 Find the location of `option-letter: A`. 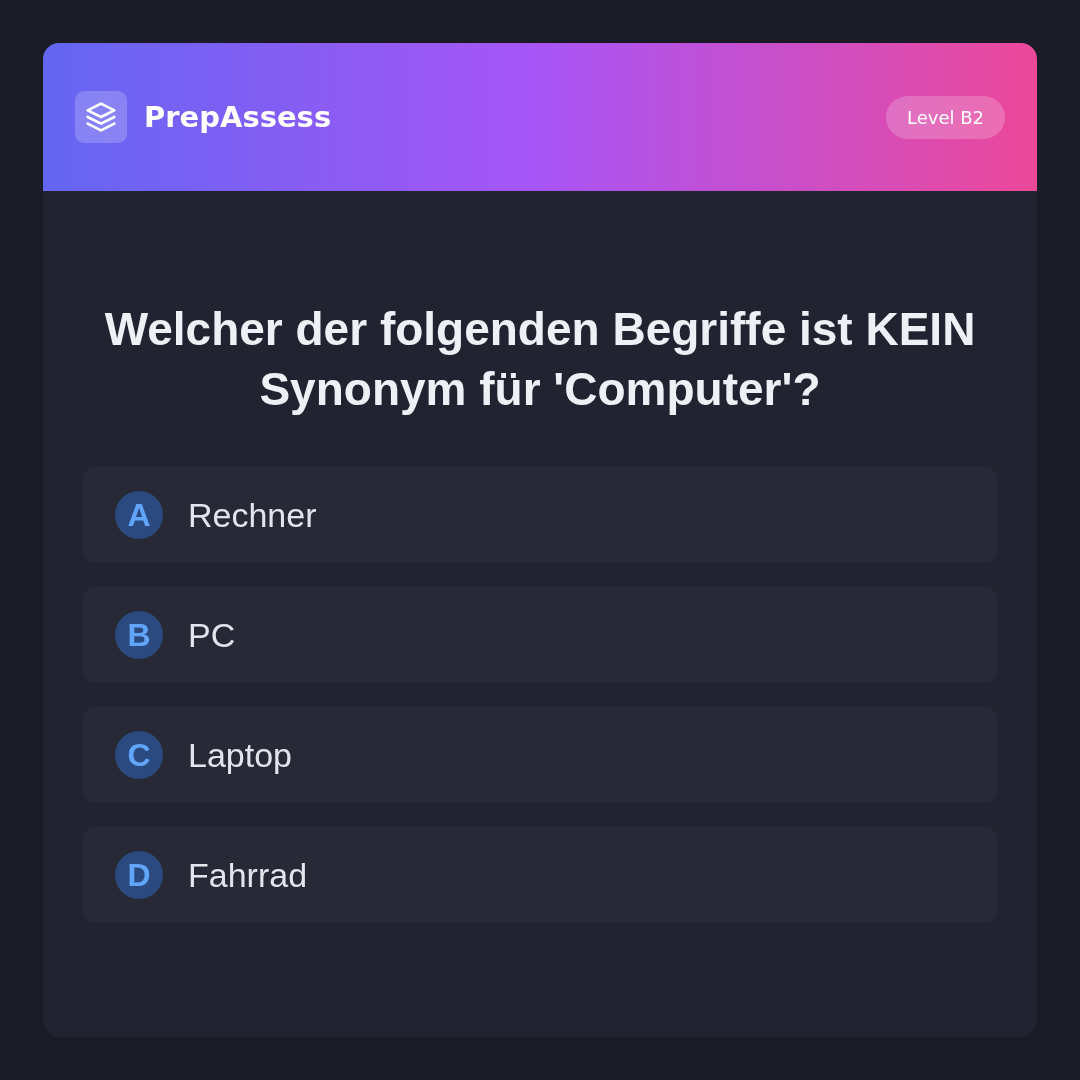

option-letter: A is located at coordinates (139, 515).